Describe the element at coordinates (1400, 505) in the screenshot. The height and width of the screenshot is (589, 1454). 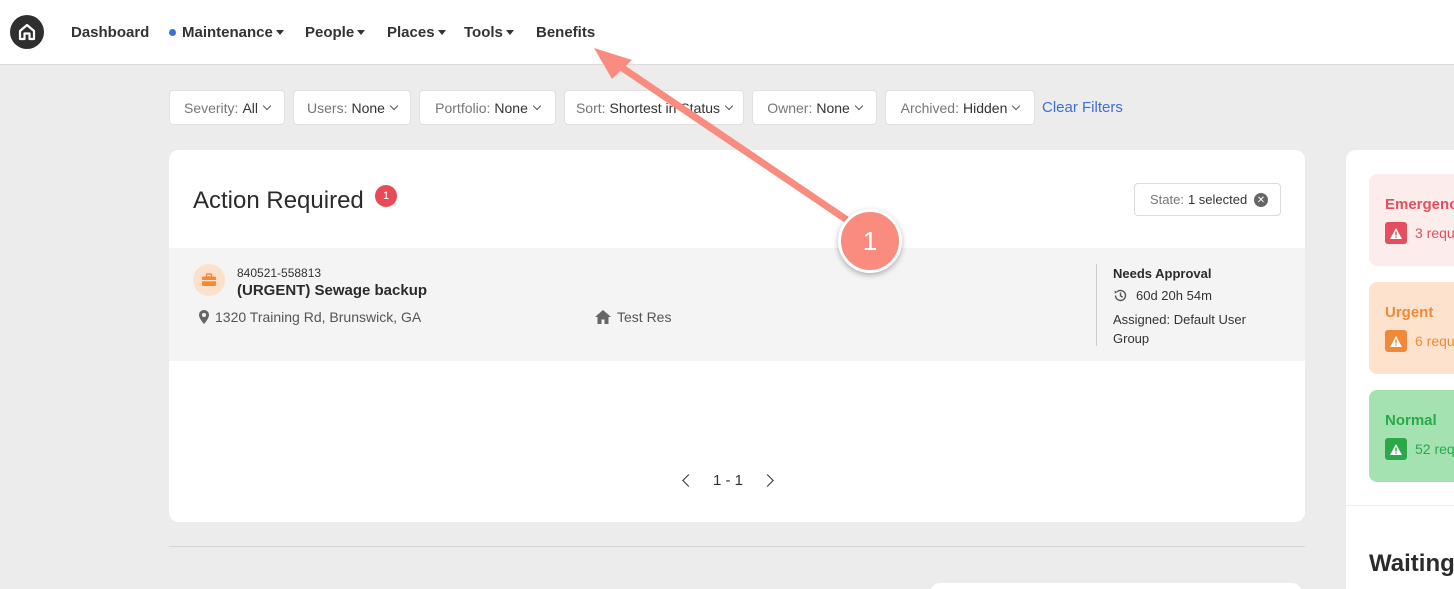
I see `panel-divider` at that location.